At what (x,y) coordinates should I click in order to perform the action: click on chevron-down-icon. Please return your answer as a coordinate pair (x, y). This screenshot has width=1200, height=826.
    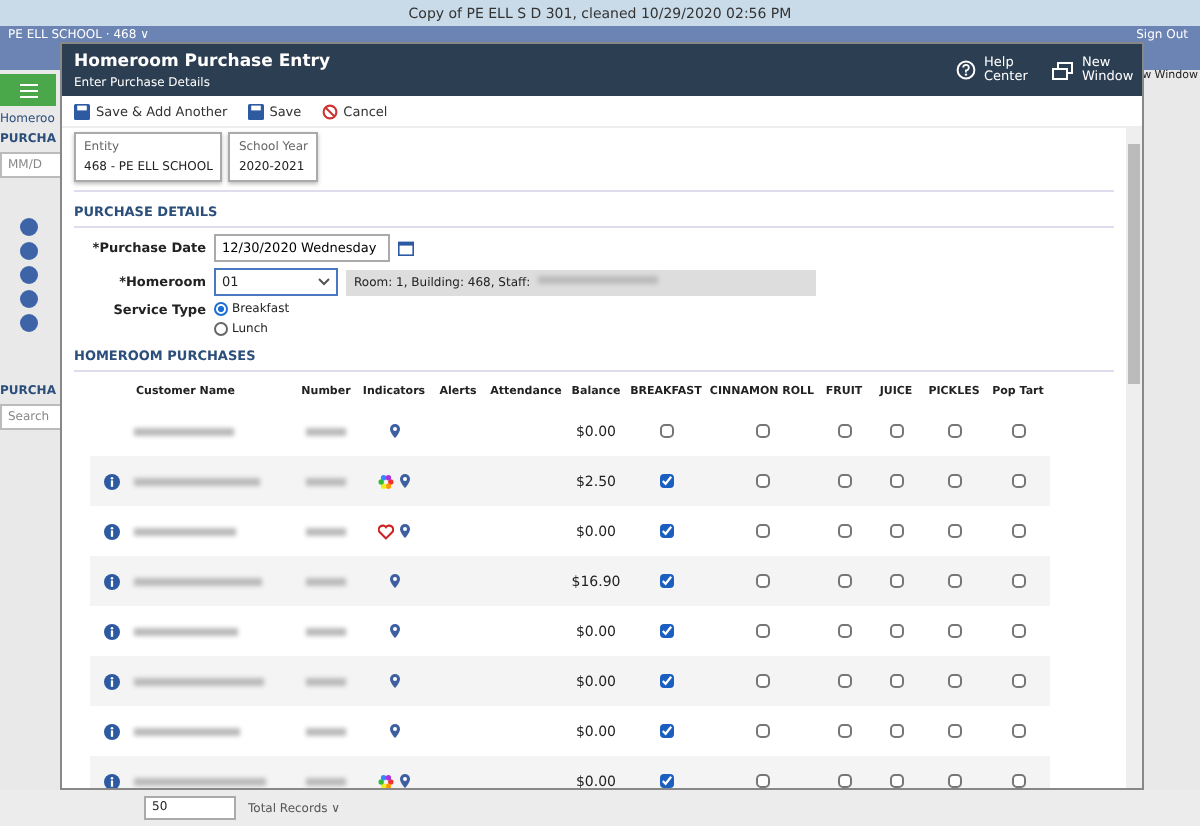
    Looking at the image, I should click on (324, 282).